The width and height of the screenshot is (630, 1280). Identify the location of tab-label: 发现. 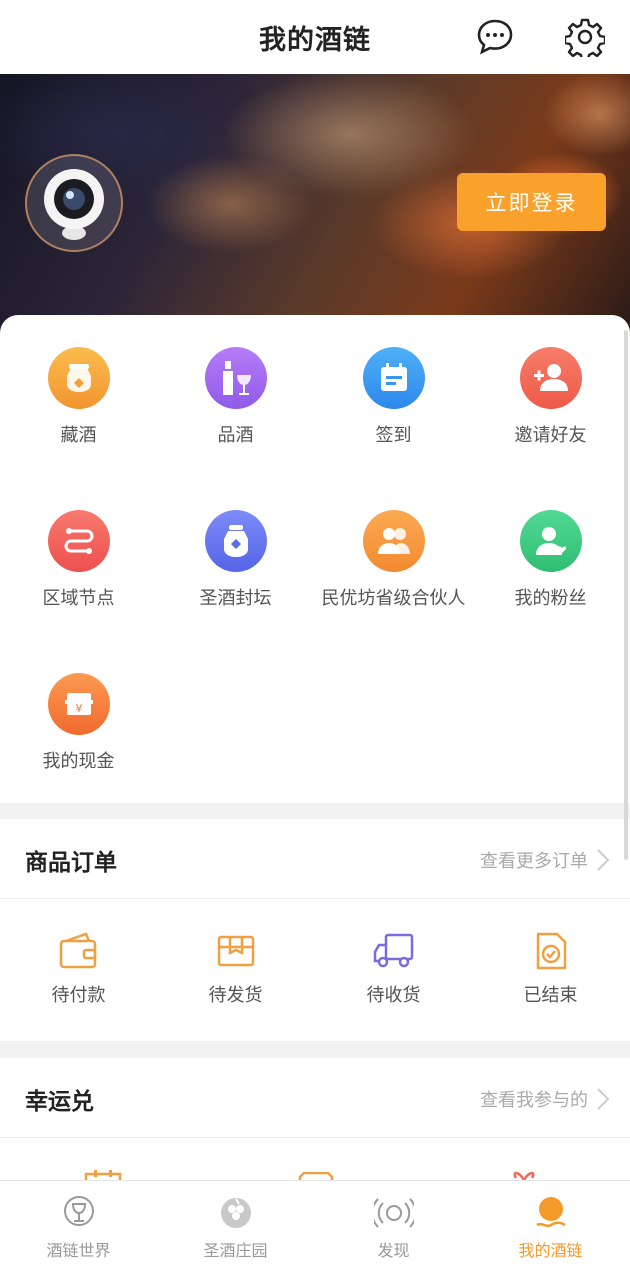
(393, 1250).